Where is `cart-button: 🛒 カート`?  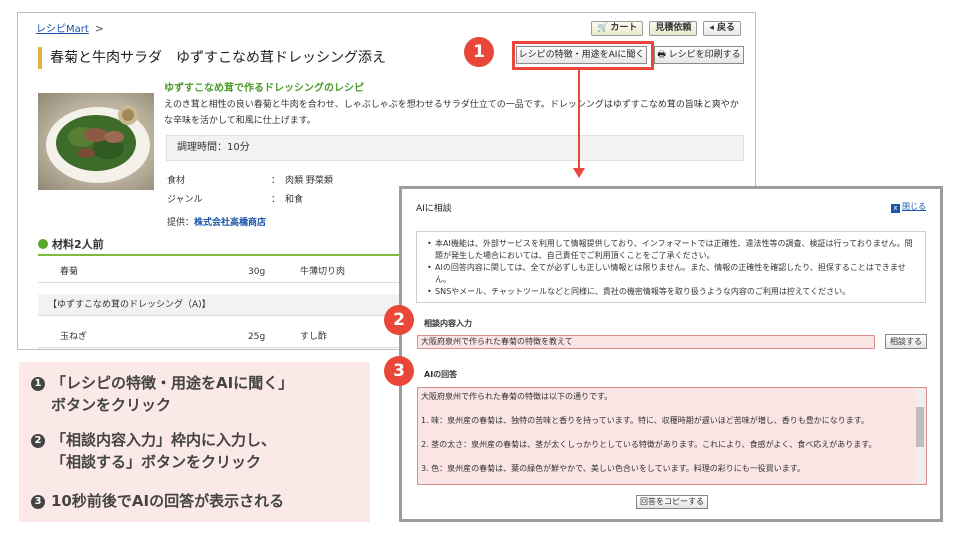 cart-button: 🛒 カート is located at coordinates (617, 28).